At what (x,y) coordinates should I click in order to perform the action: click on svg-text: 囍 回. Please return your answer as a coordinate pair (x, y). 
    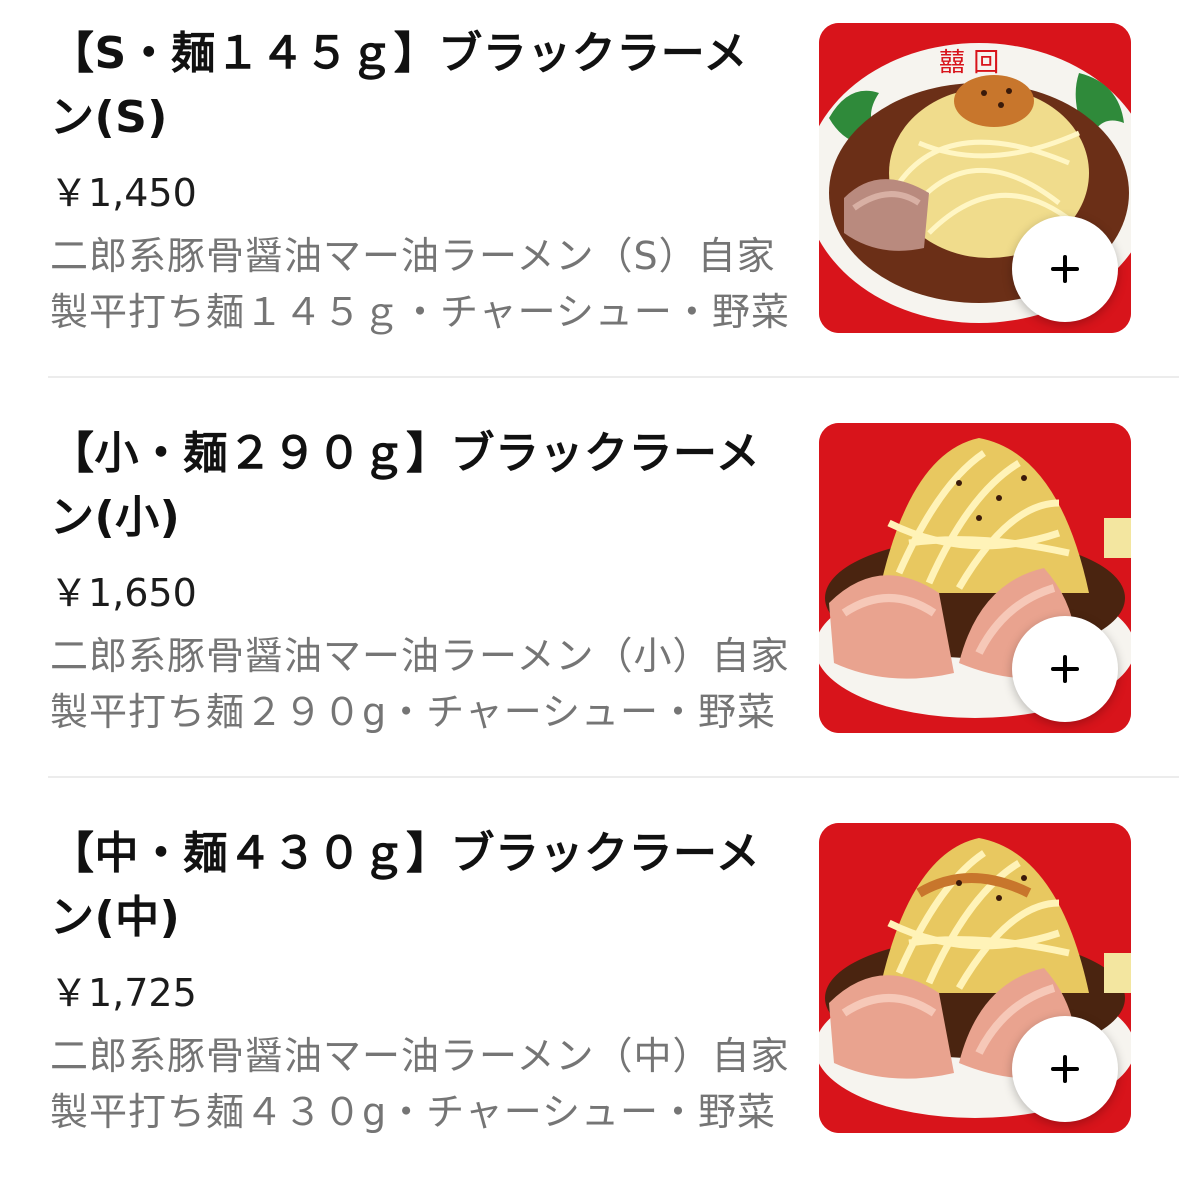
    Looking at the image, I should click on (969, 63).